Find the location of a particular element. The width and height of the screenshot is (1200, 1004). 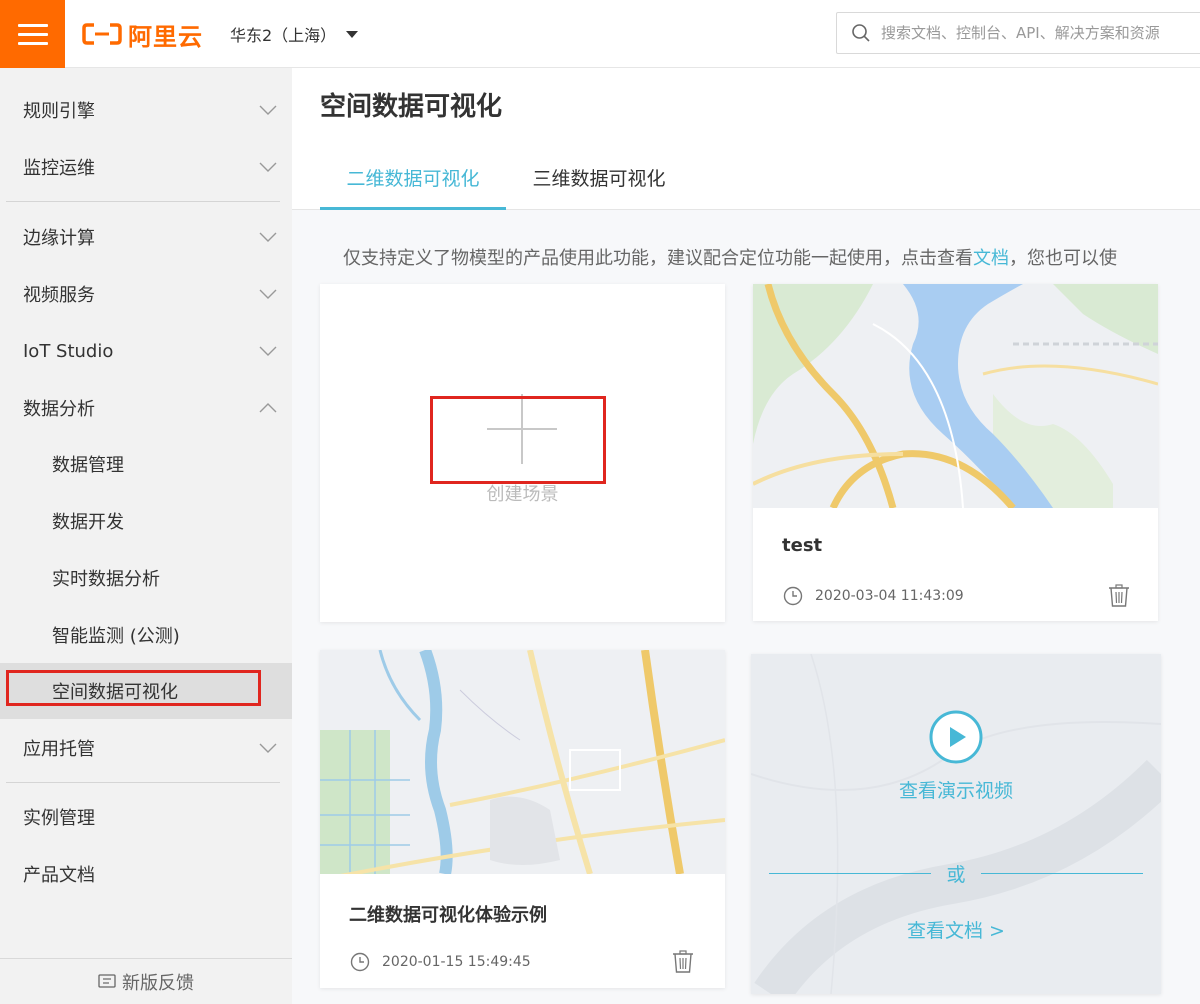

chevron-up-icon is located at coordinates (268, 408).